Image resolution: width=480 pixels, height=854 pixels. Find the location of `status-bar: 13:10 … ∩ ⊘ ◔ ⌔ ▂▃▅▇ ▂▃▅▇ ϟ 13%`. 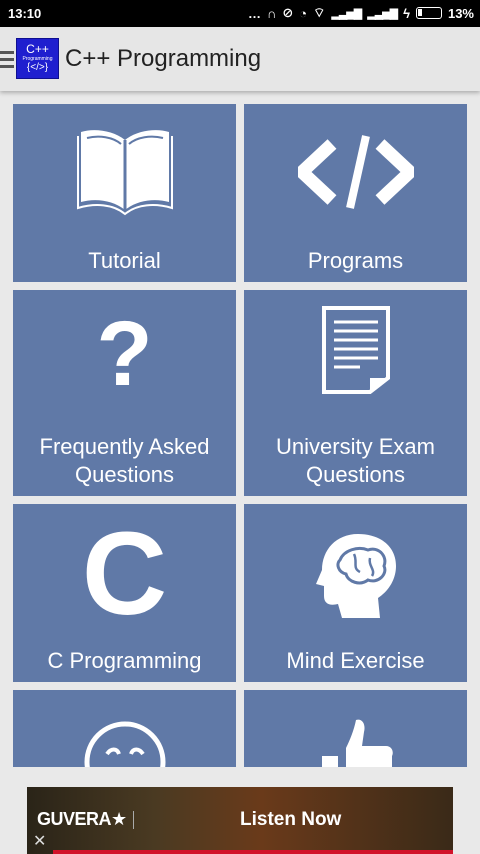

status-bar: 13:10 … ∩ ⊘ ◔ ⌔ ▂▃▅▇ ▂▃▅▇ ϟ 13% is located at coordinates (240, 13).